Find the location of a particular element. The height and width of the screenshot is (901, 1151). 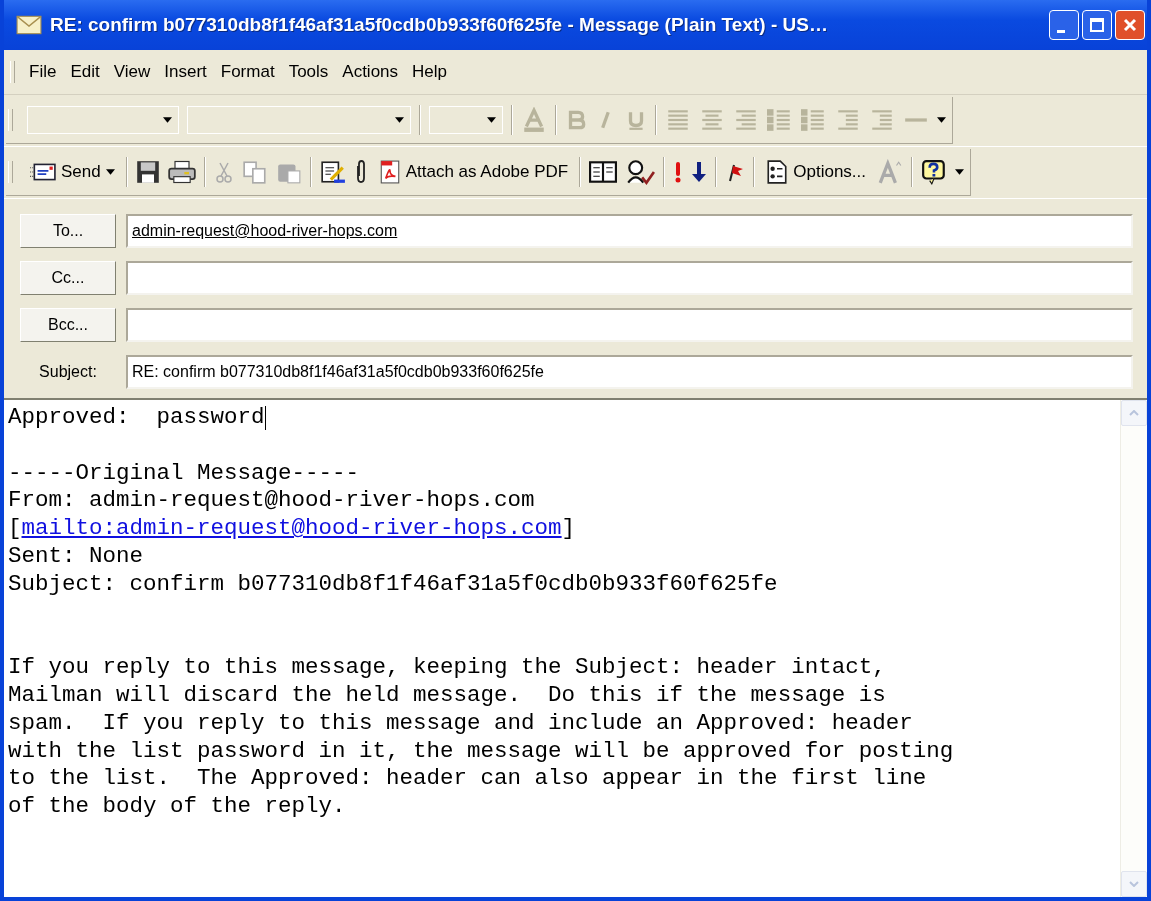

scroll-up-button is located at coordinates (1134, 413).